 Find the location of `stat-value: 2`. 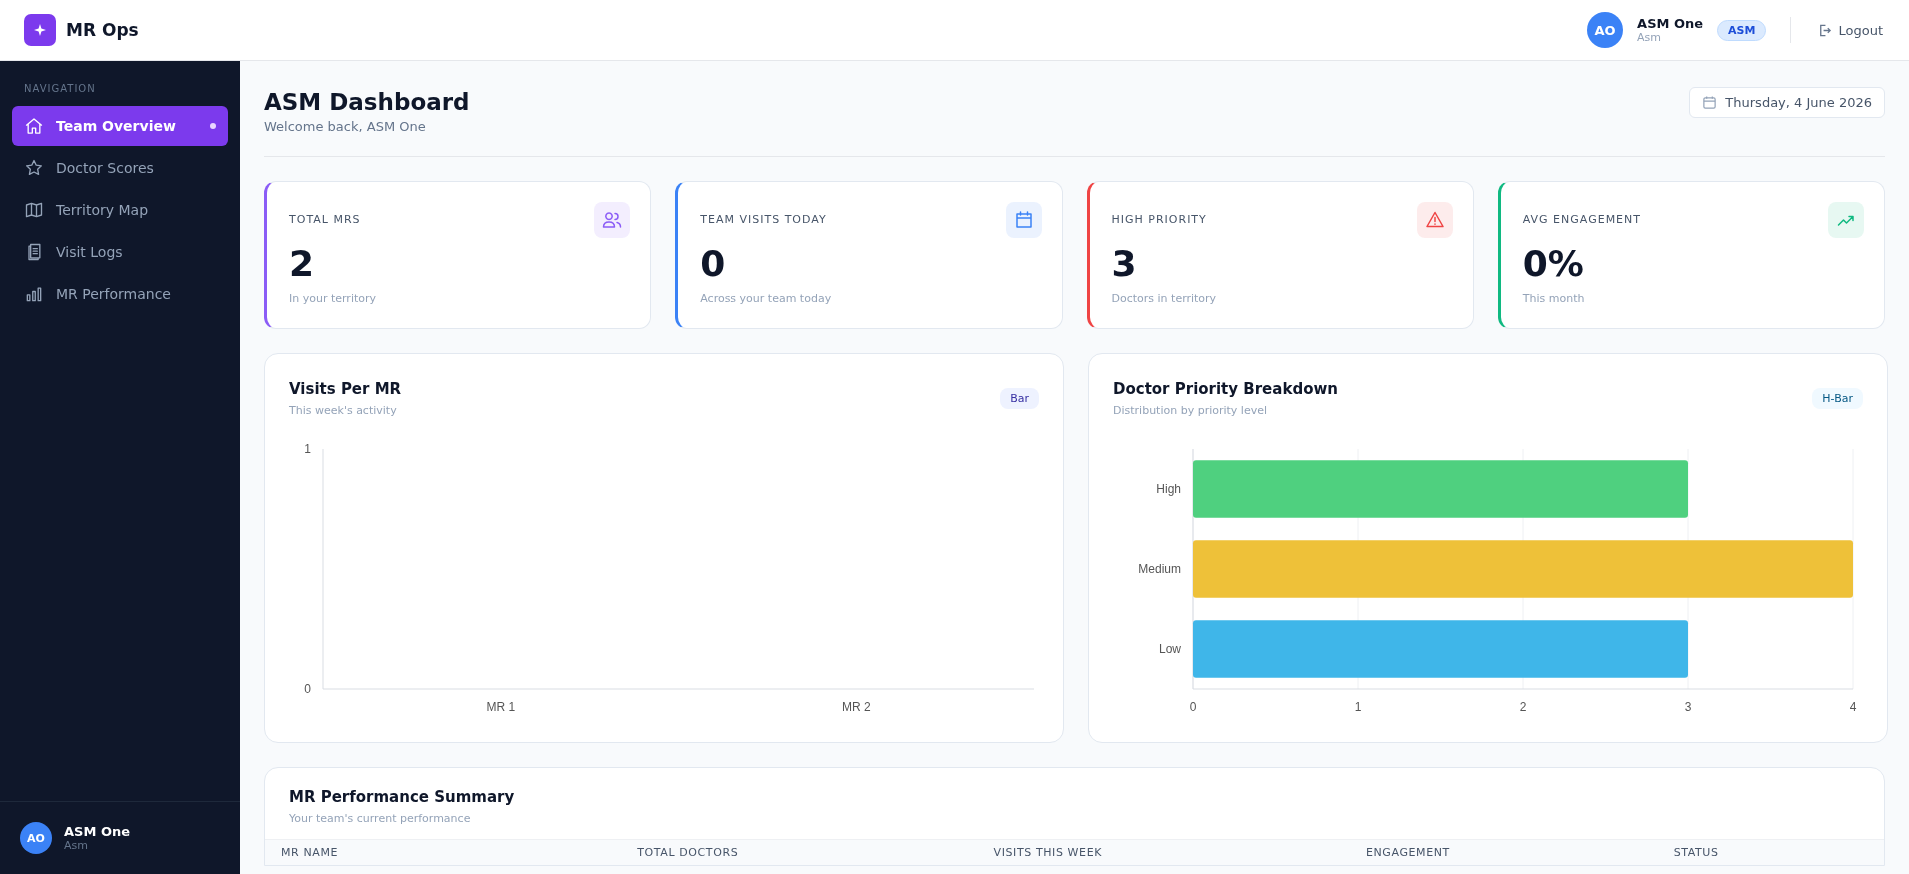

stat-value: 2 is located at coordinates (302, 264).